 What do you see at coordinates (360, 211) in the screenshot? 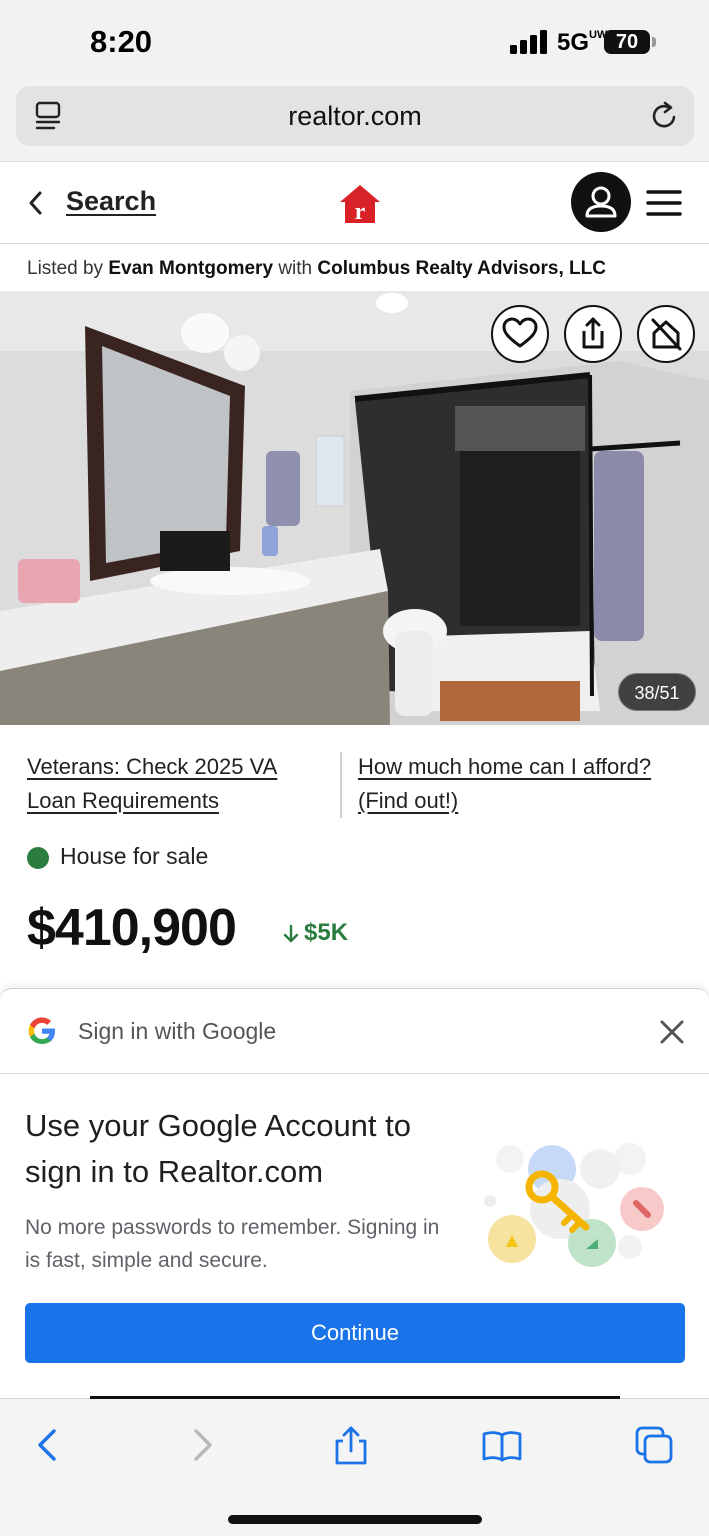
I see `svg-text: r` at bounding box center [360, 211].